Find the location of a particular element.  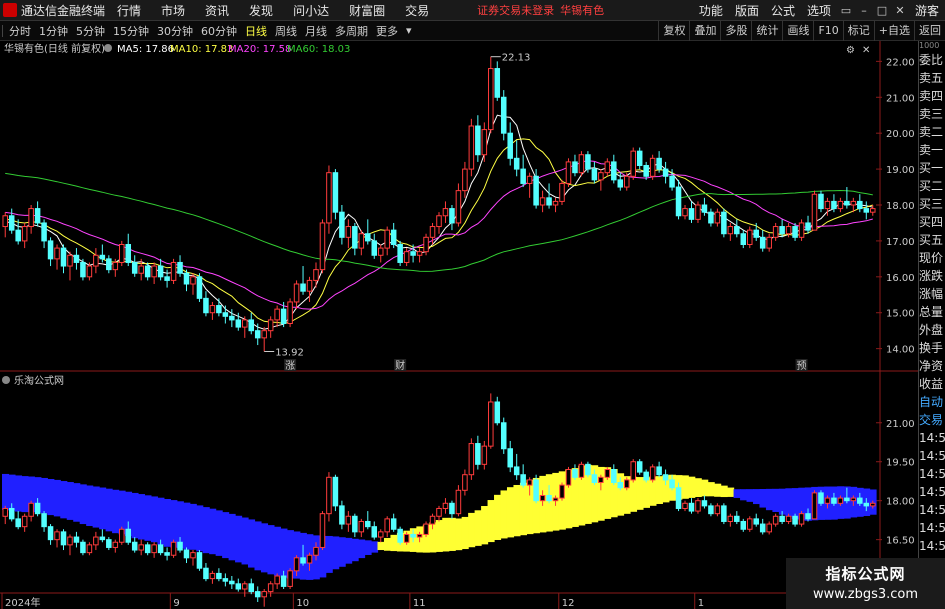

adjust-price-button: 复权 is located at coordinates (673, 30).